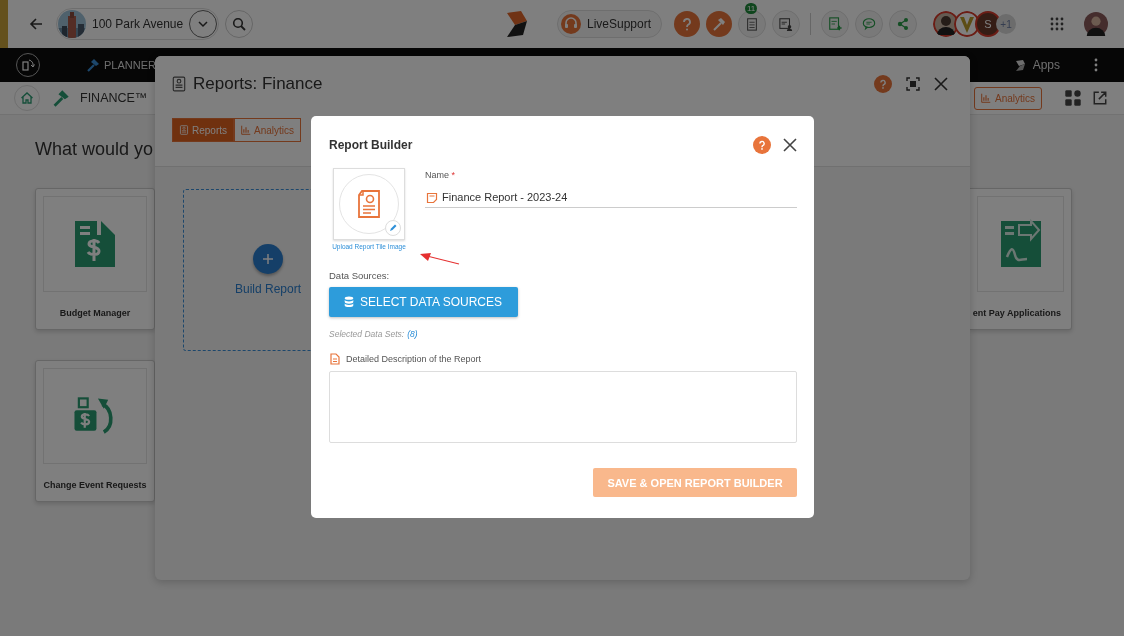  Describe the element at coordinates (1008, 98) in the screenshot. I see `analytics-button: Analytics` at that location.